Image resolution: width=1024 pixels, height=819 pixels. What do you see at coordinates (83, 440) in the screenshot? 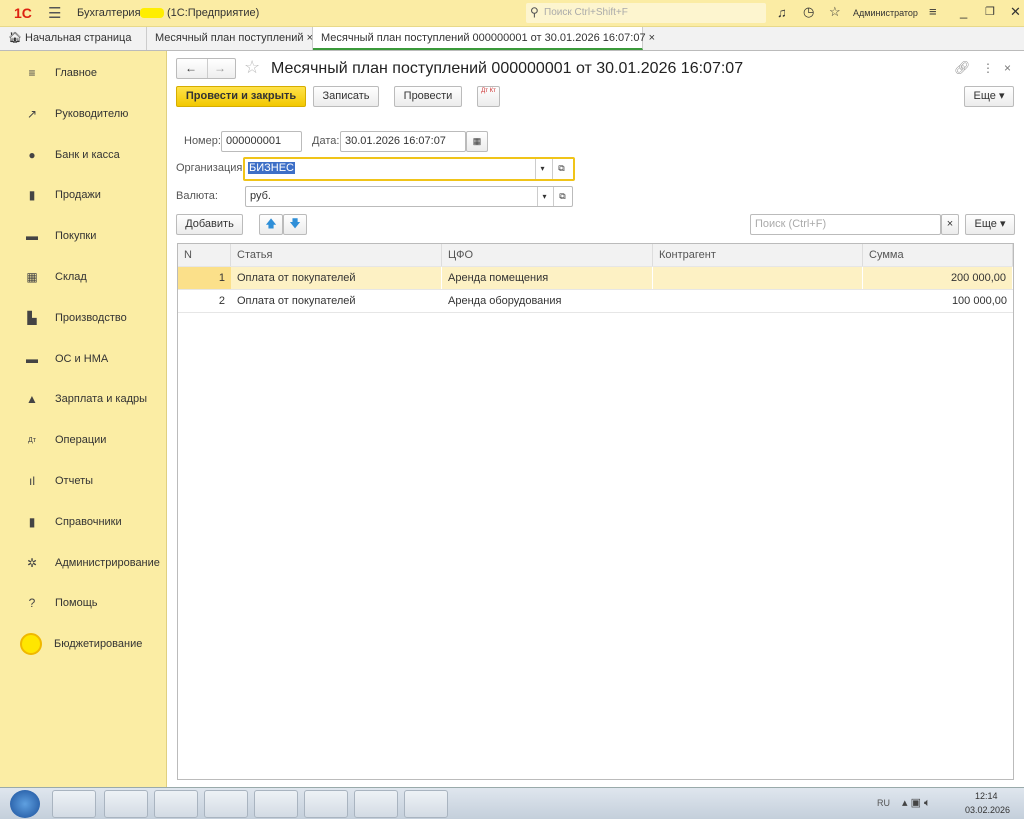
I see `sidebar-item: Дт Операции` at bounding box center [83, 440].